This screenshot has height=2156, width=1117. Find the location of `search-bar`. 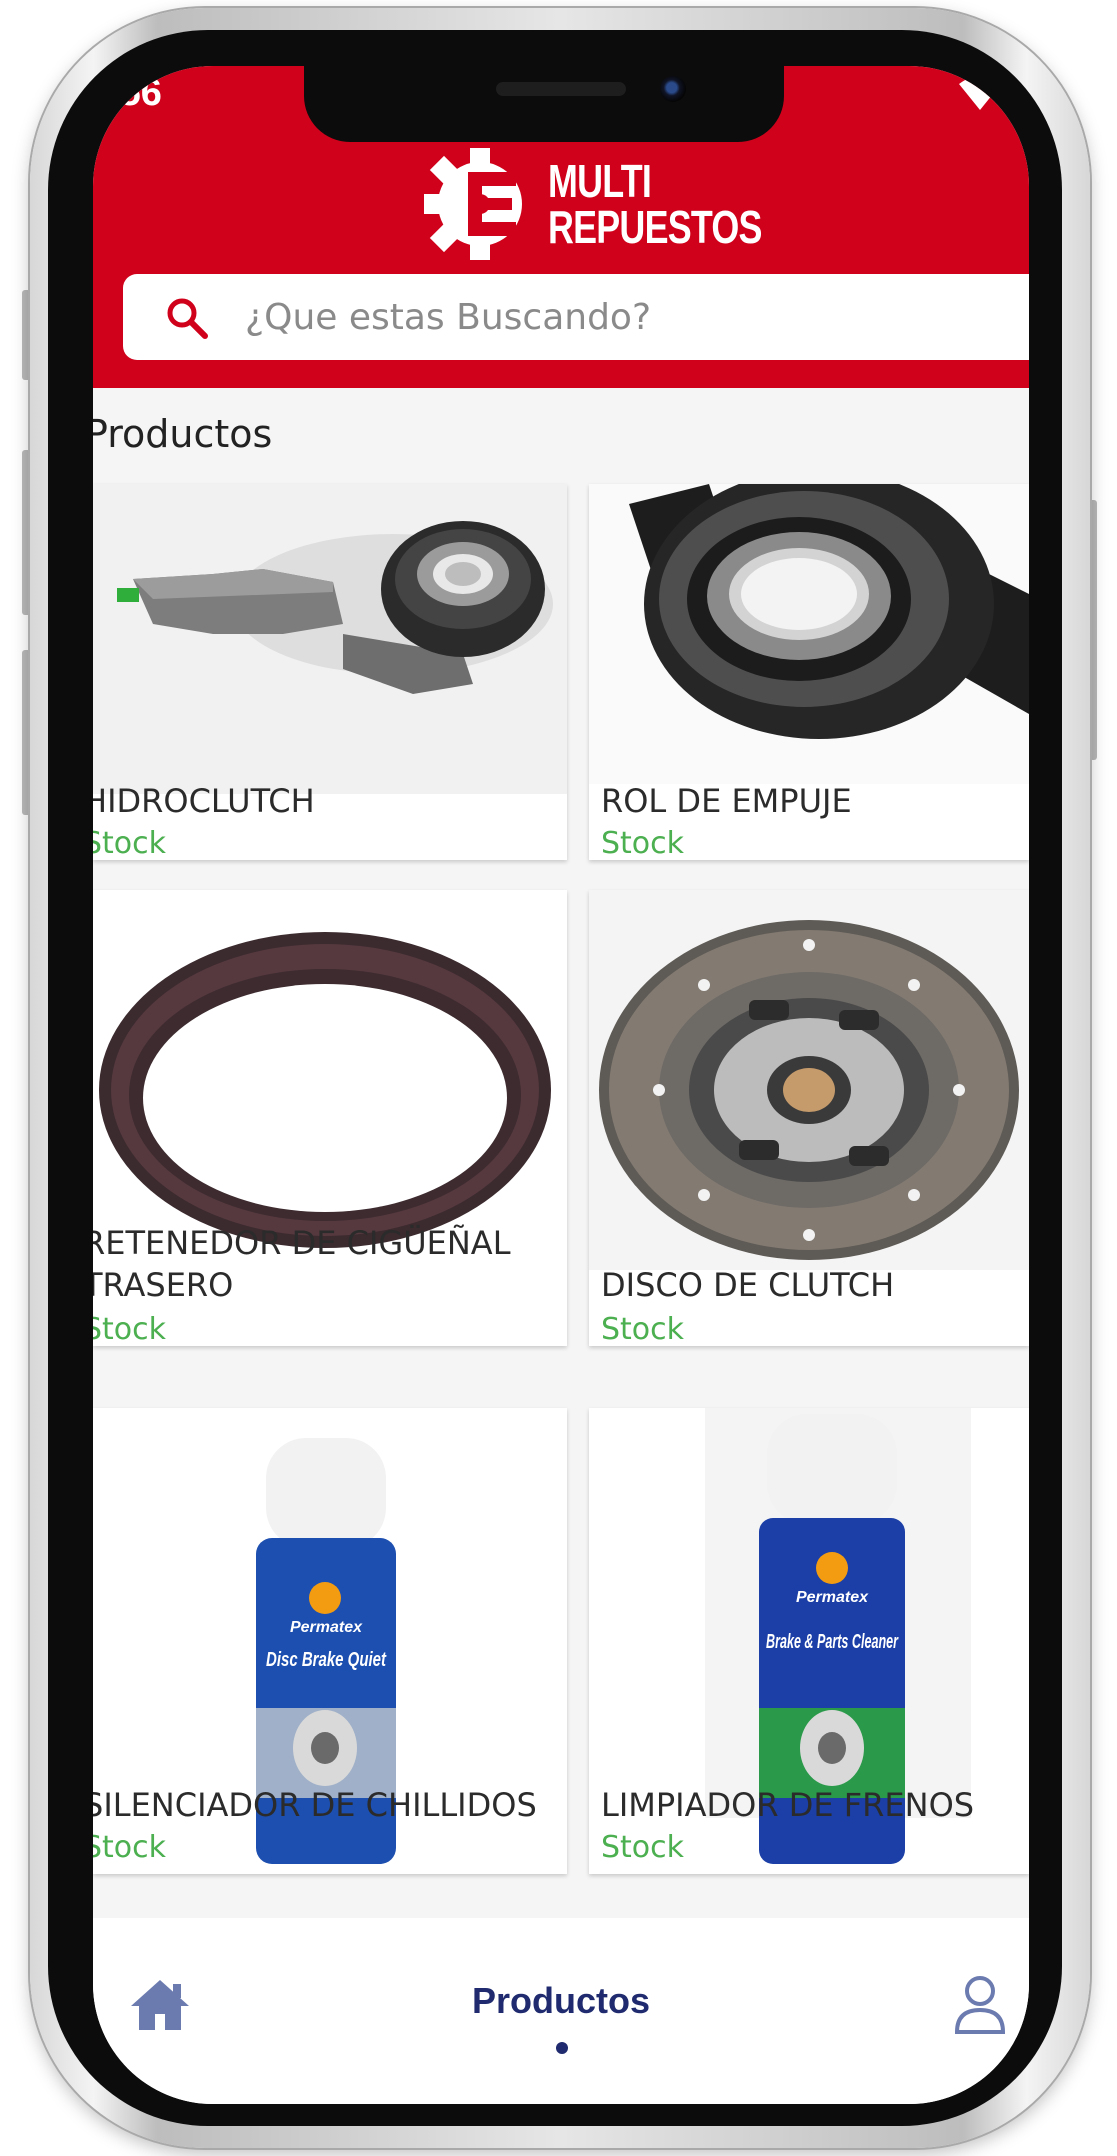

search-bar is located at coordinates (576, 317).